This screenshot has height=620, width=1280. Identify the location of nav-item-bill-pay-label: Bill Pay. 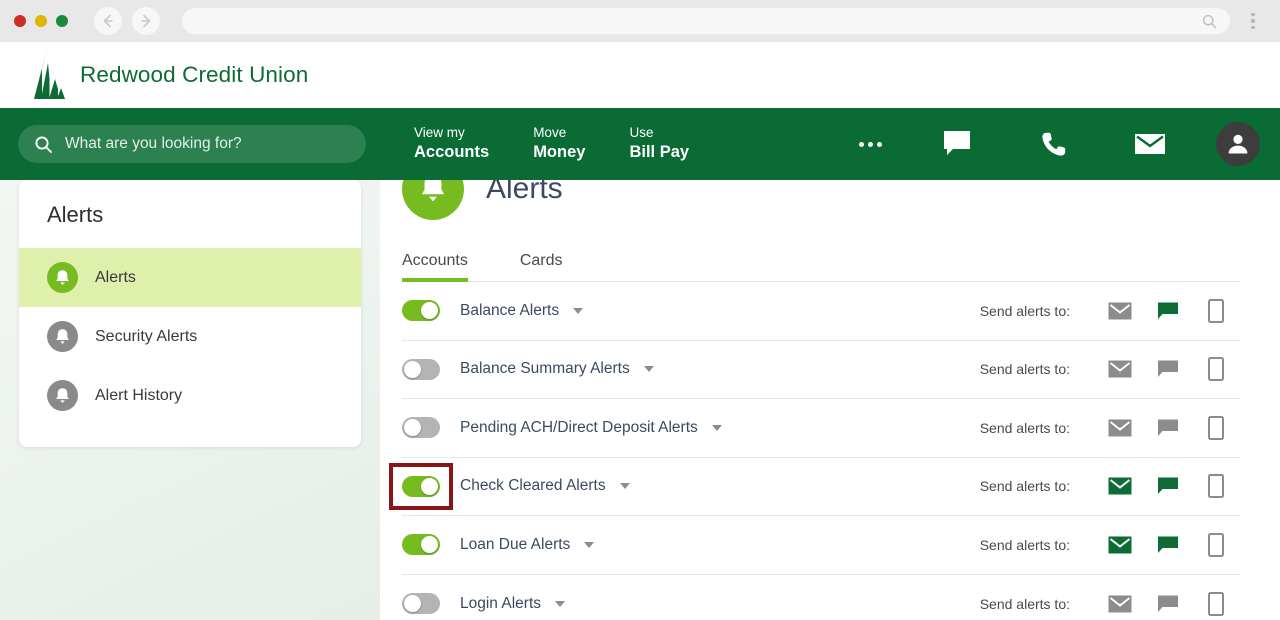
(659, 152).